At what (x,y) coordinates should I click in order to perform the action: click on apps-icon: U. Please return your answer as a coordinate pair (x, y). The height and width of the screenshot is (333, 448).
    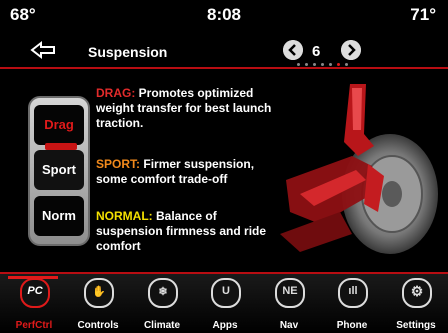
    Looking at the image, I should click on (226, 293).